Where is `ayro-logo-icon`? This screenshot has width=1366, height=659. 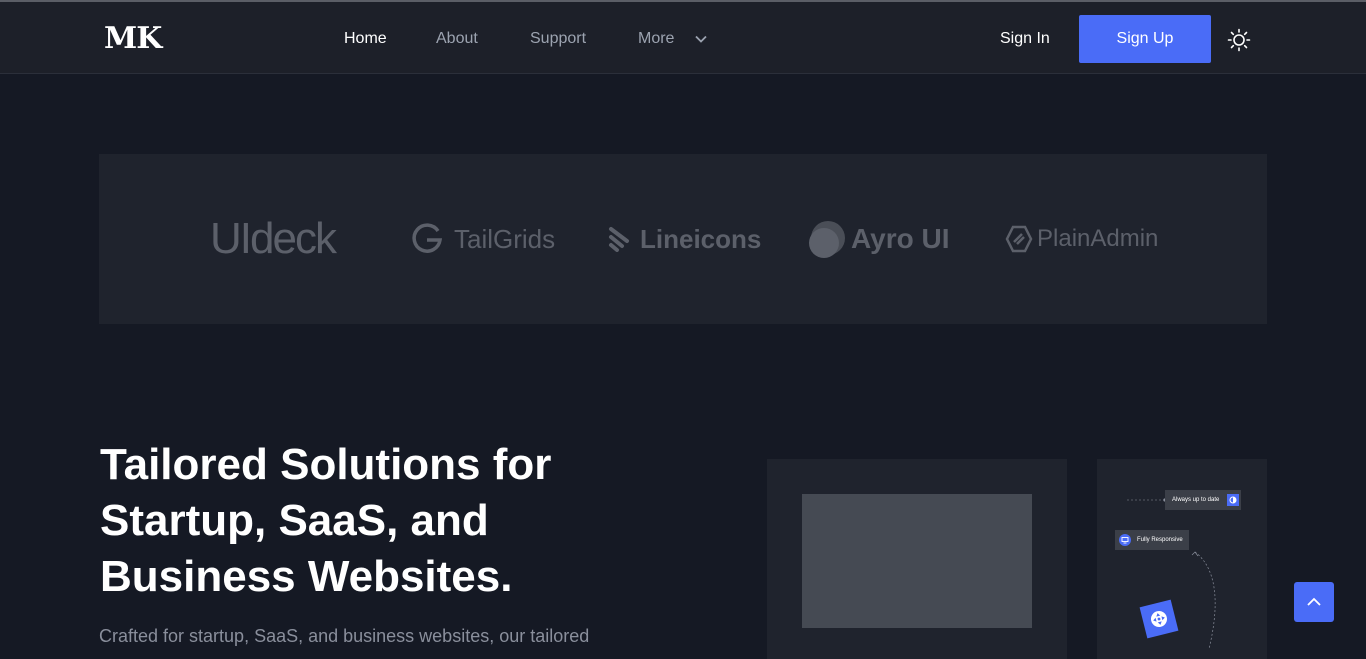
ayro-logo-icon is located at coordinates (827, 239).